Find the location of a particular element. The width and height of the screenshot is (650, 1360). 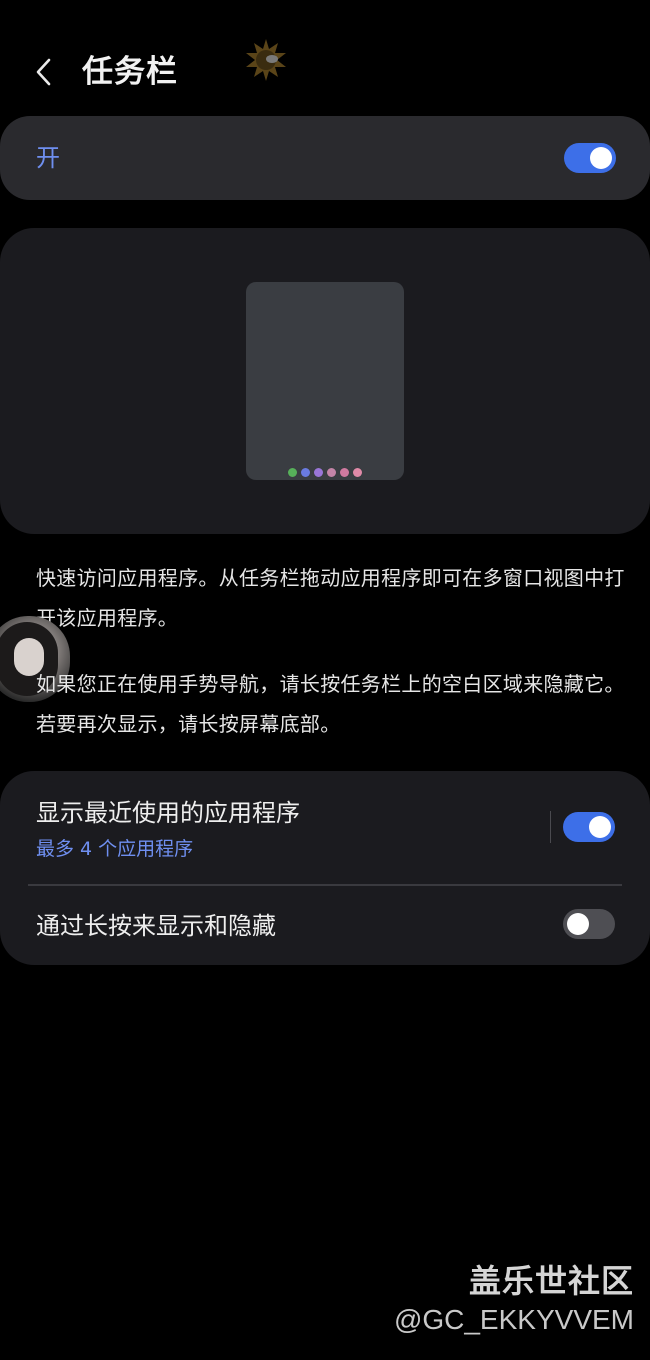

chevron-left-icon is located at coordinates (43, 72).